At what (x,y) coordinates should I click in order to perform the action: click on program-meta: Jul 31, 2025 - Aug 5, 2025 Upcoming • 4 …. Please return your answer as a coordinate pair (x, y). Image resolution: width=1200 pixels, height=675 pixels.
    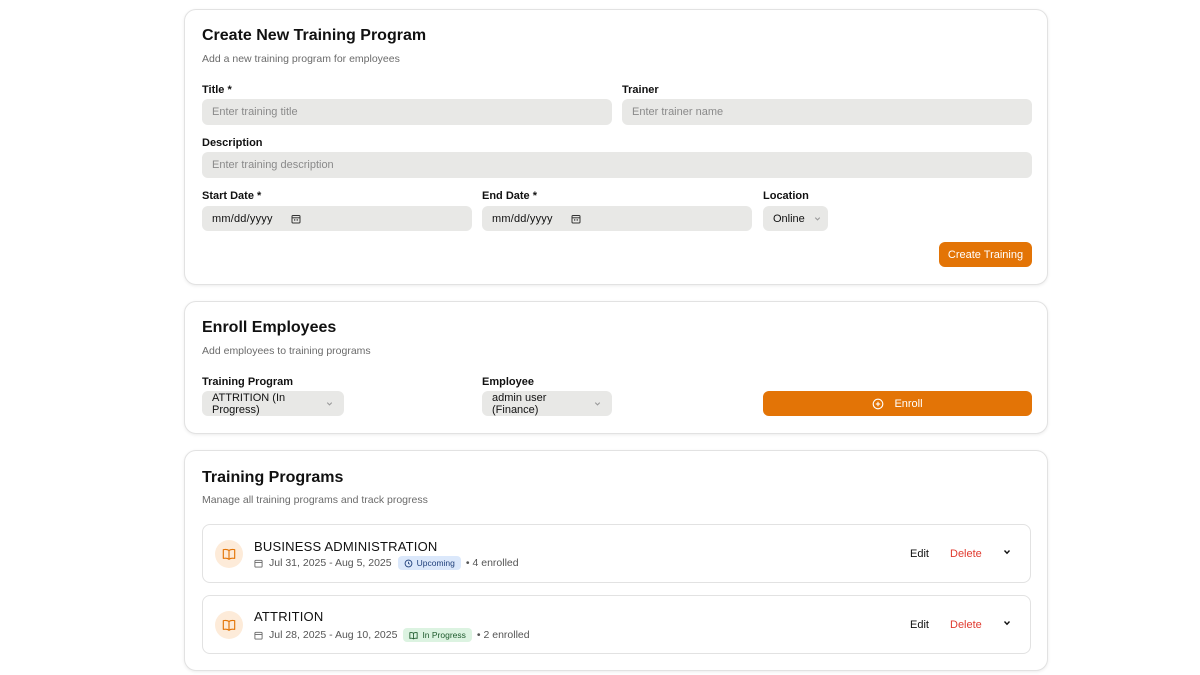
    Looking at the image, I should click on (386, 563).